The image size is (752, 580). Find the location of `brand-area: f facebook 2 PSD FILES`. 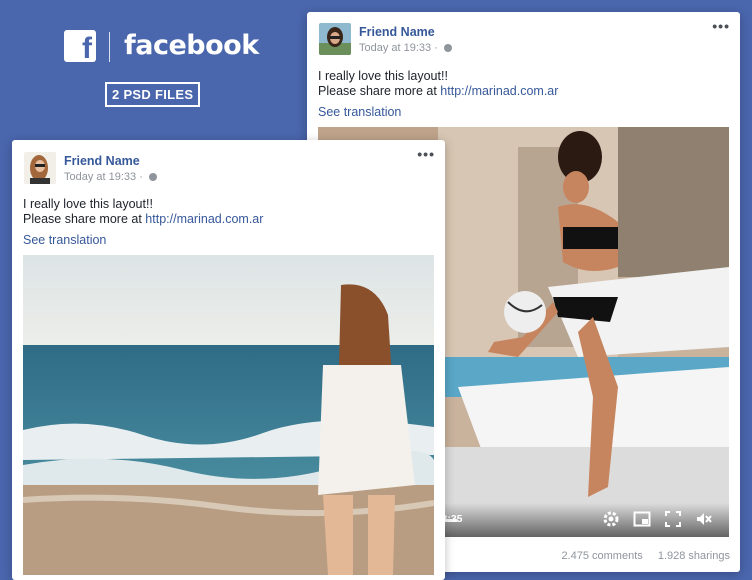

brand-area: f facebook 2 PSD FILES is located at coordinates (164, 75).